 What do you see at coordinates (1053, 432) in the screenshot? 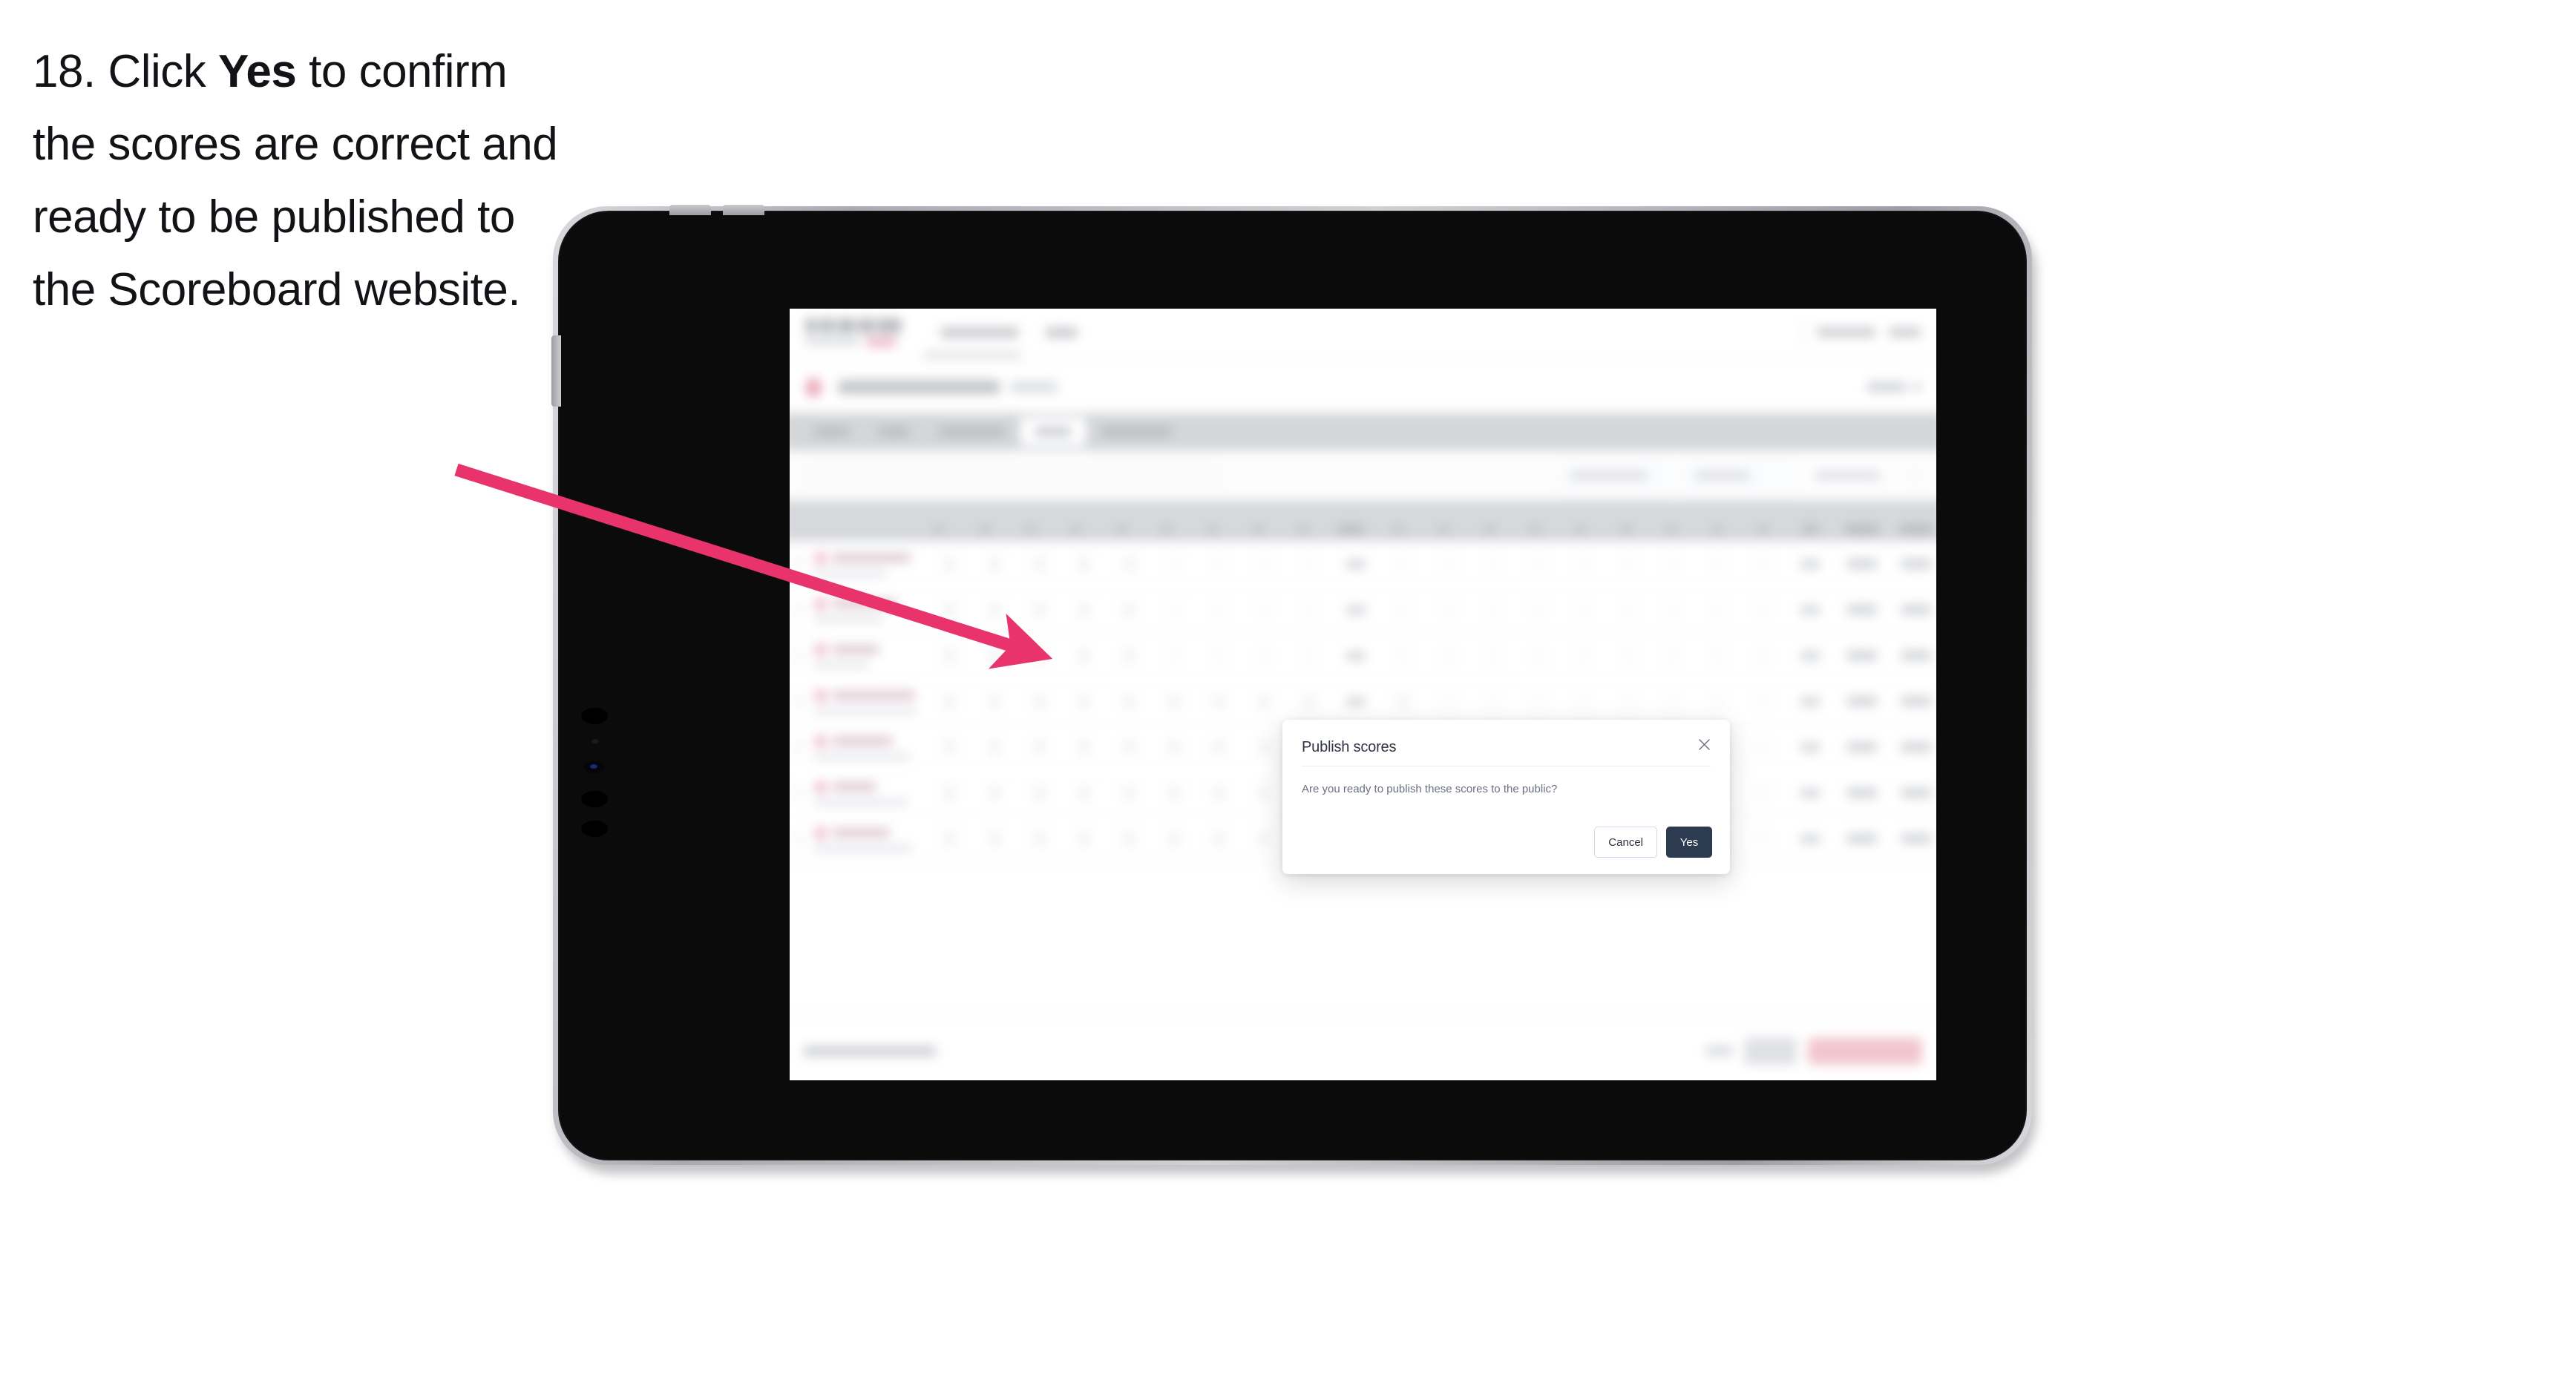
I see `tab-results` at bounding box center [1053, 432].